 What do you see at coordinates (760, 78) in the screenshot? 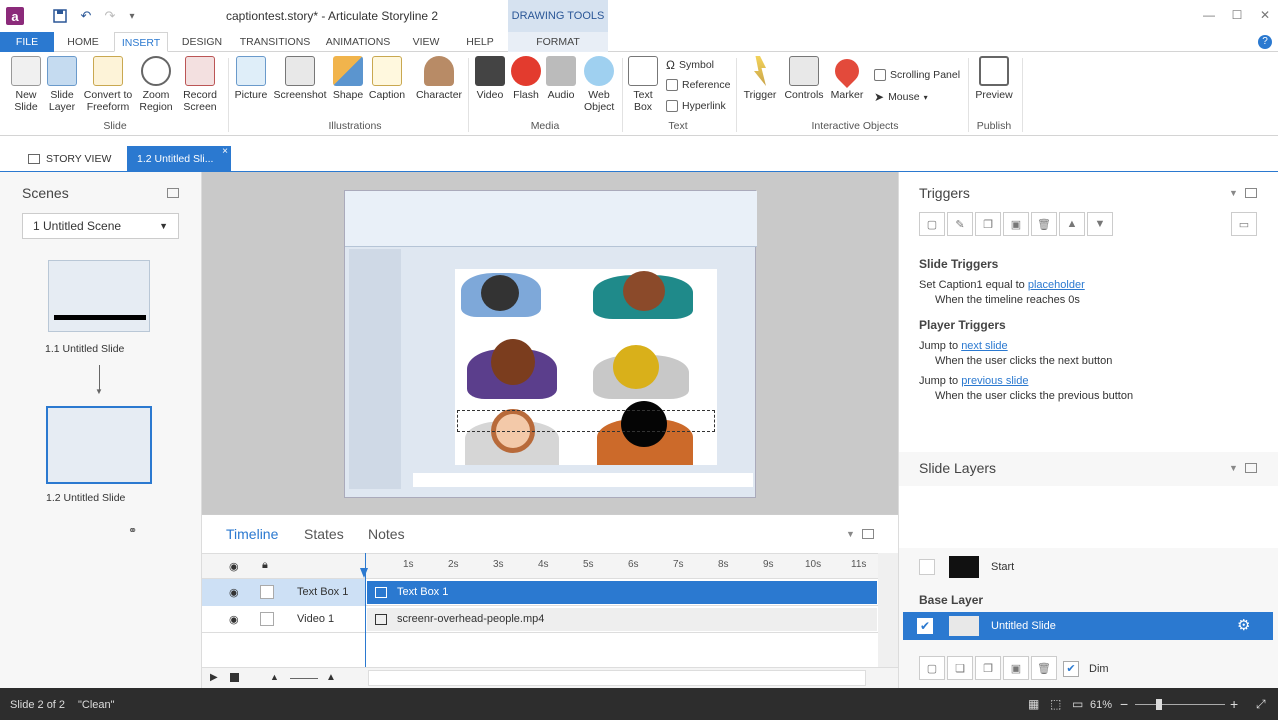
I see `trigger-button: Trigger` at bounding box center [760, 78].